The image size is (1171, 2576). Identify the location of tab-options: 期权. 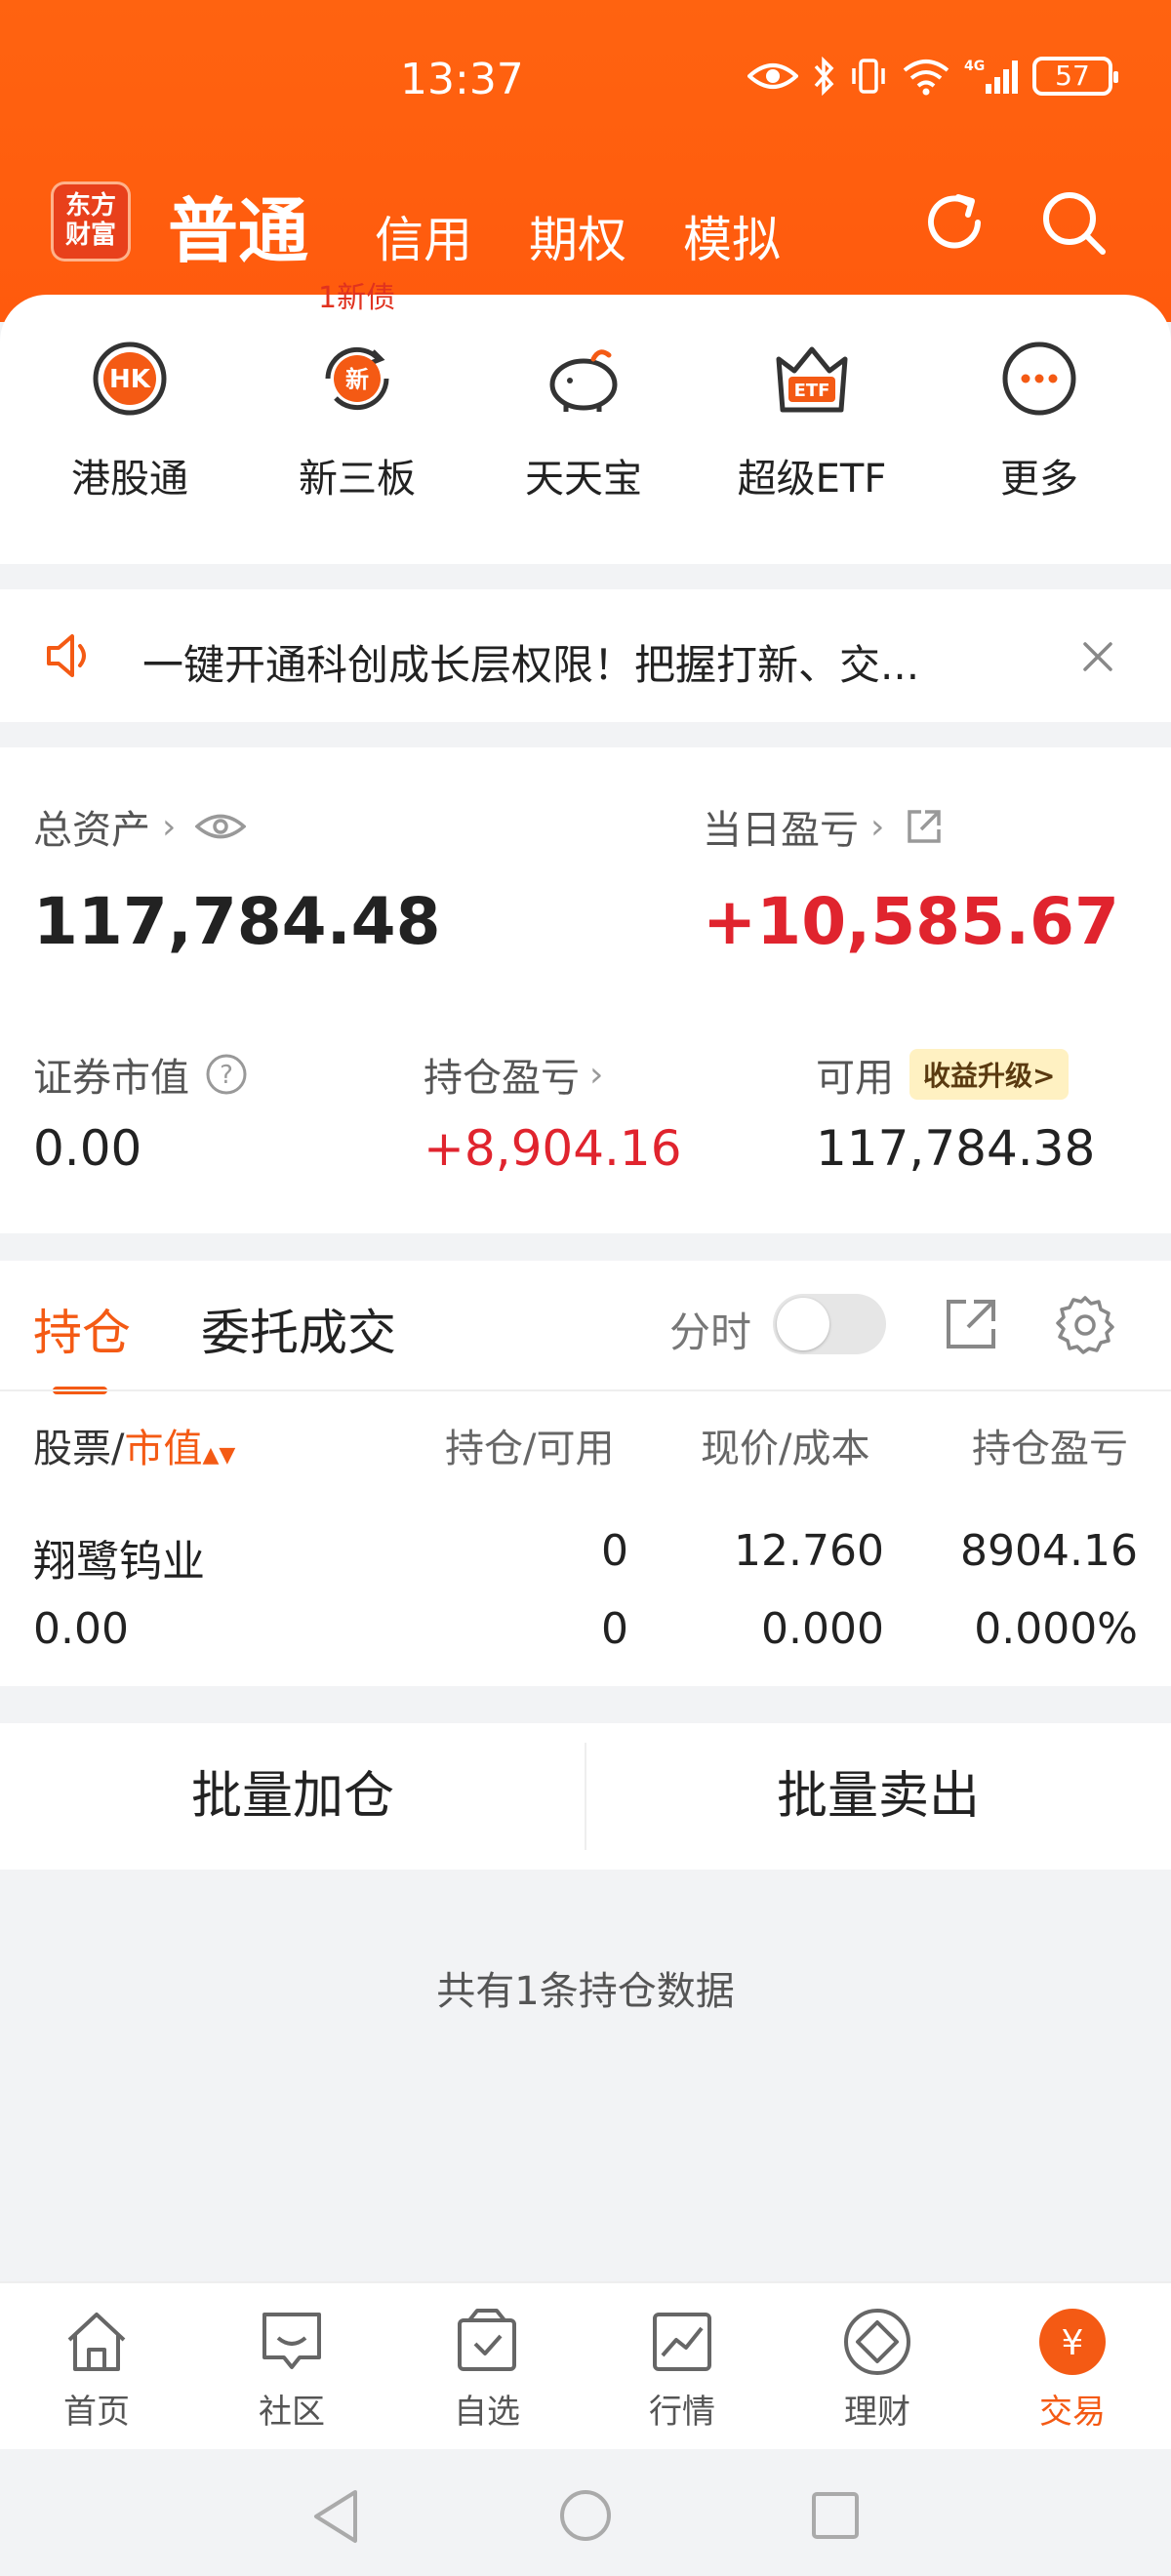
(577, 236).